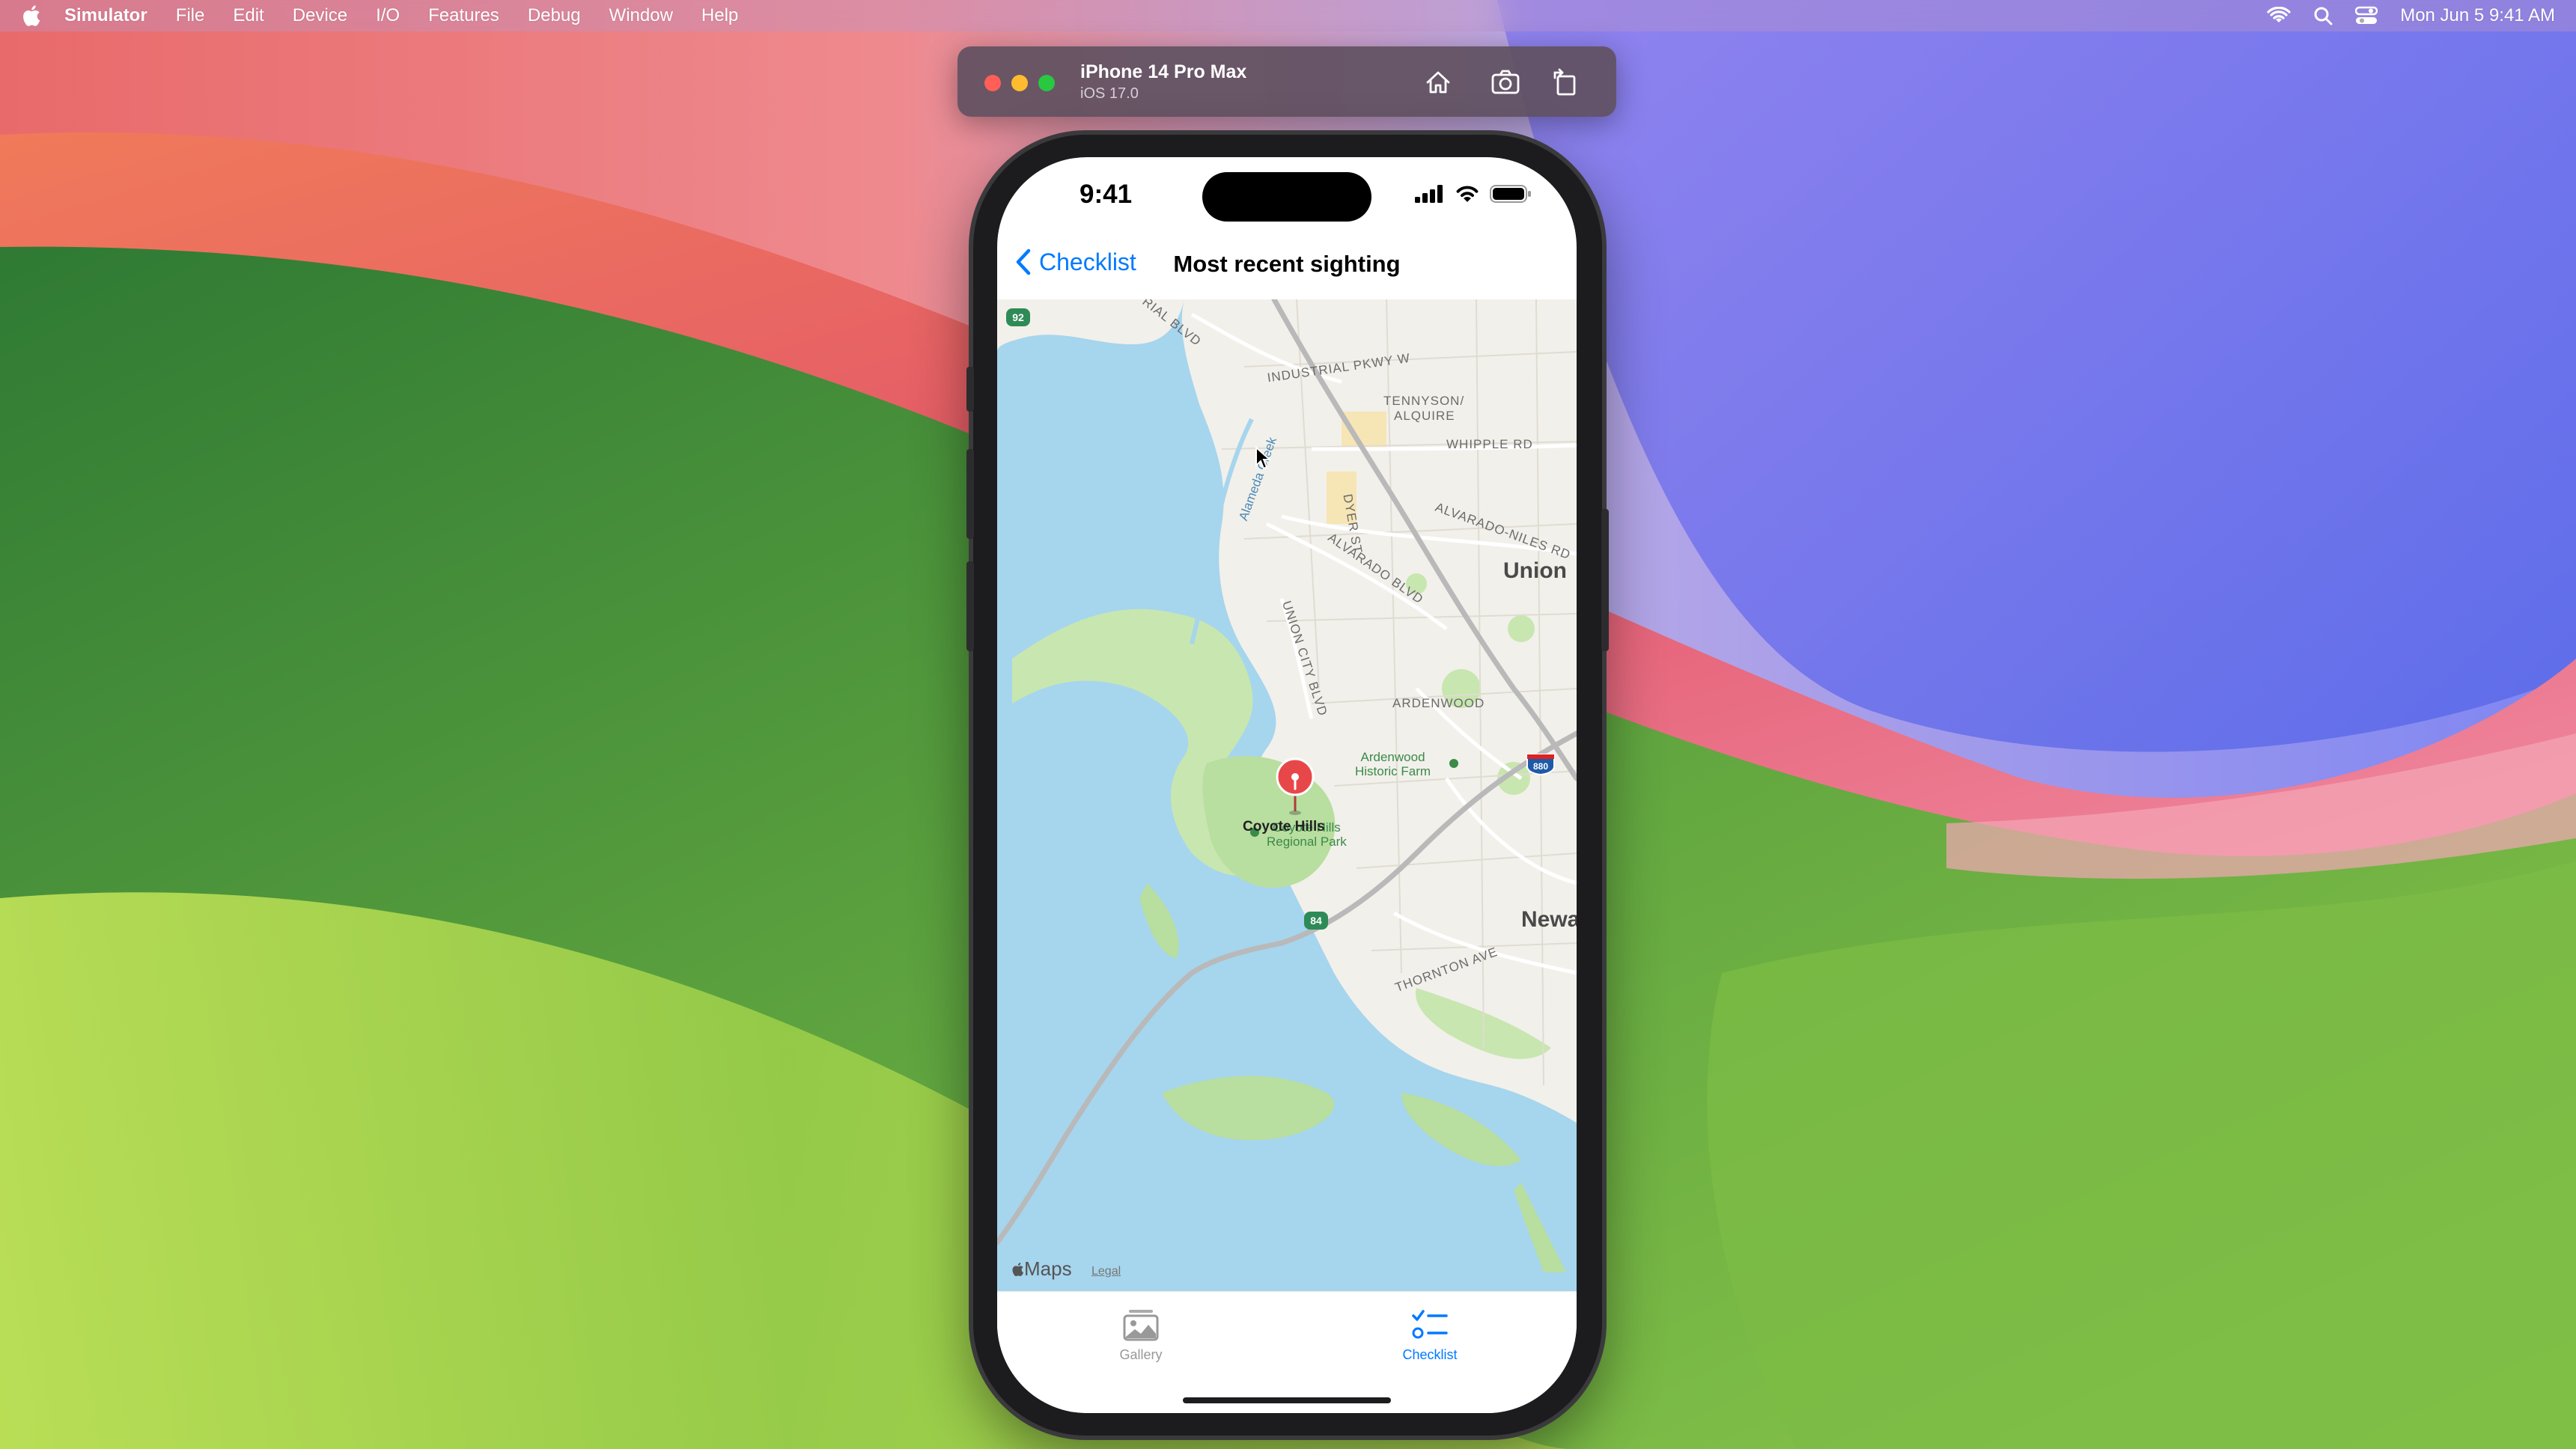 This screenshot has width=2576, height=1449. Describe the element at coordinates (1430, 1324) in the screenshot. I see `checklist-icon` at that location.